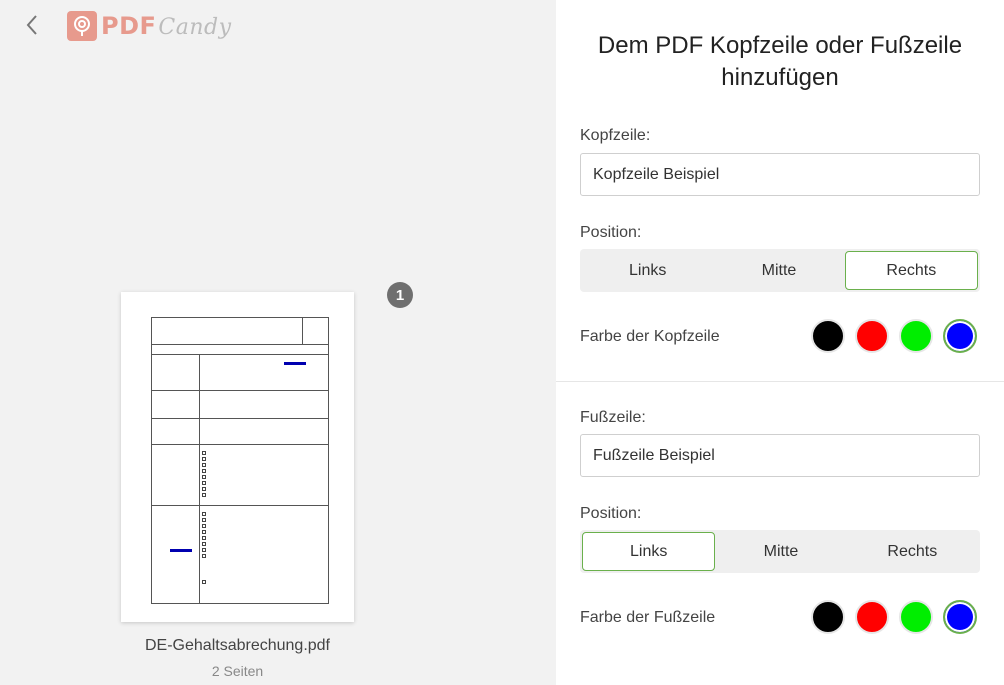 This screenshot has width=1004, height=685. Describe the element at coordinates (82, 25) in the screenshot. I see `candy-icon` at that location.